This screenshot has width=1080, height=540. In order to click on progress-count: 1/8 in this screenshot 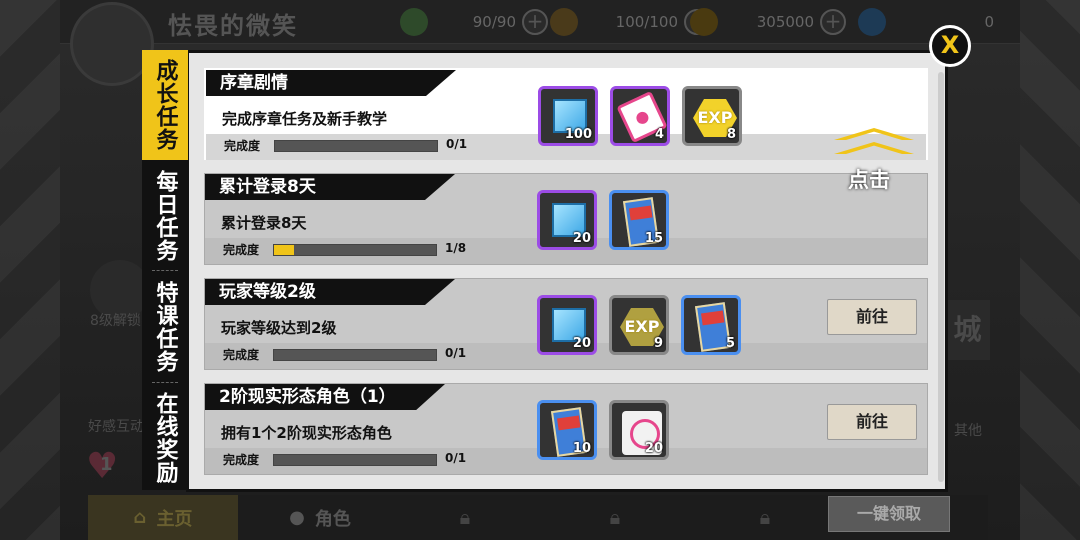, I will do `click(456, 248)`.